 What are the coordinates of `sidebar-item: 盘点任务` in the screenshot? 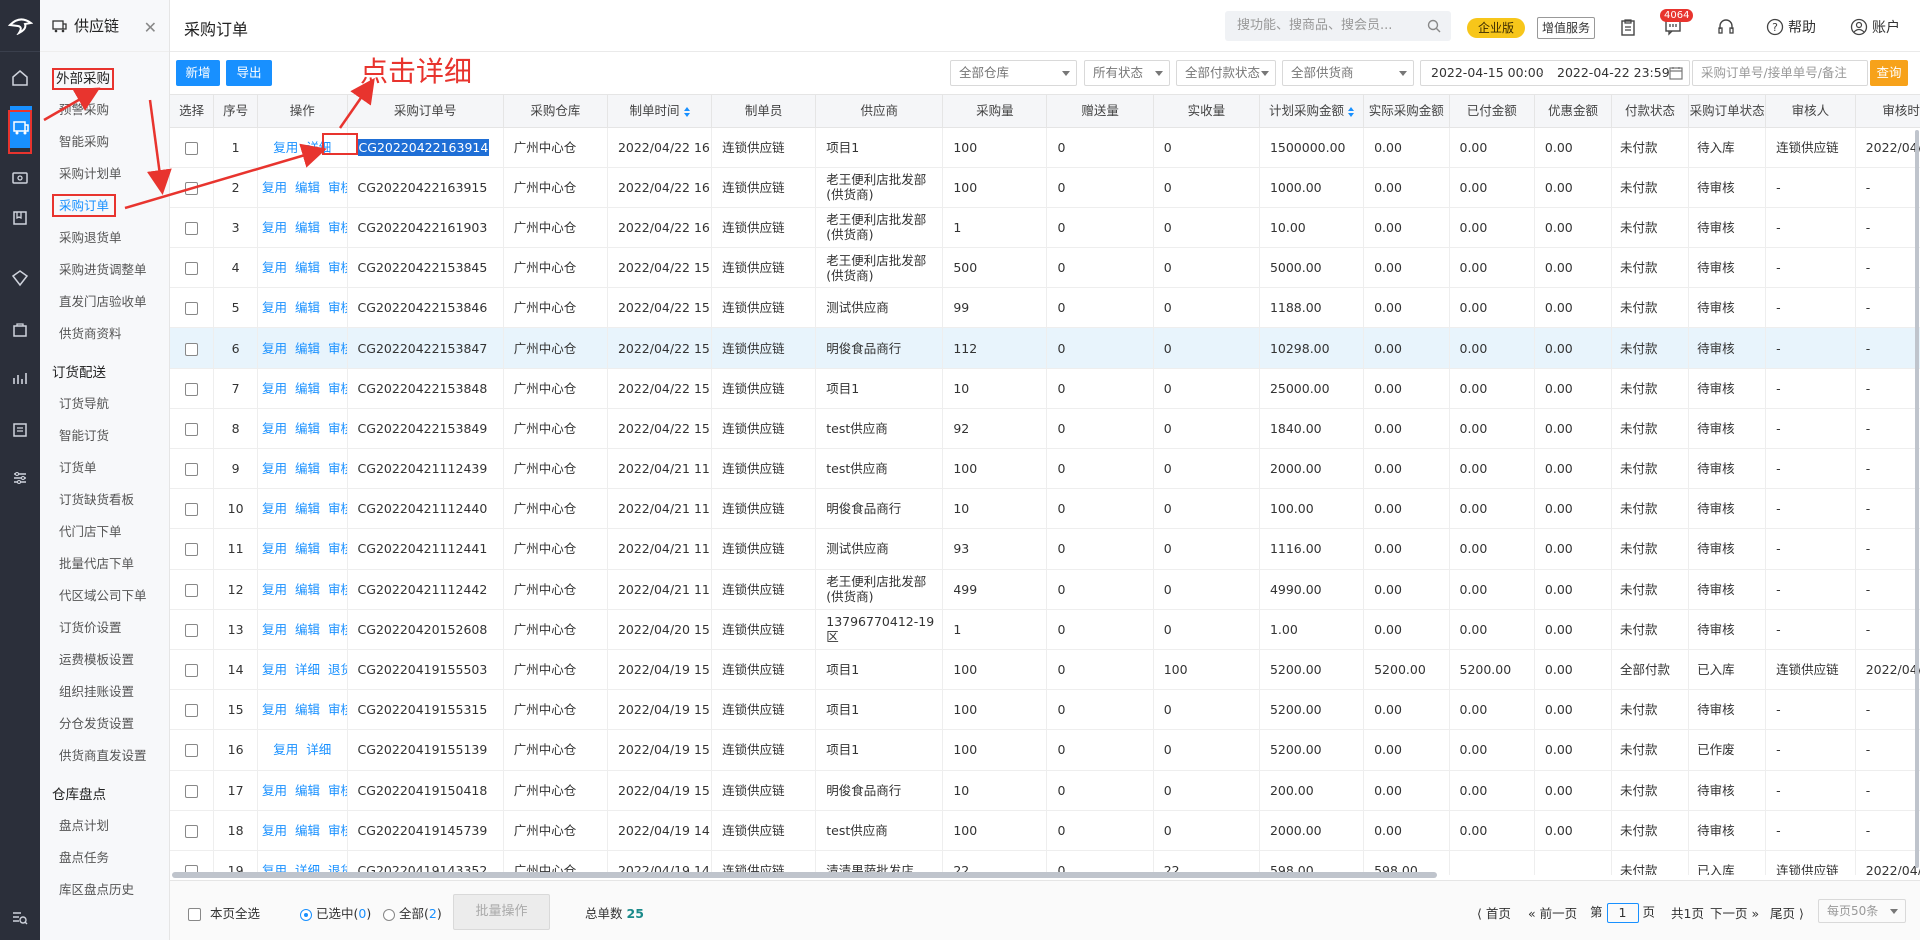 It's located at (104, 858).